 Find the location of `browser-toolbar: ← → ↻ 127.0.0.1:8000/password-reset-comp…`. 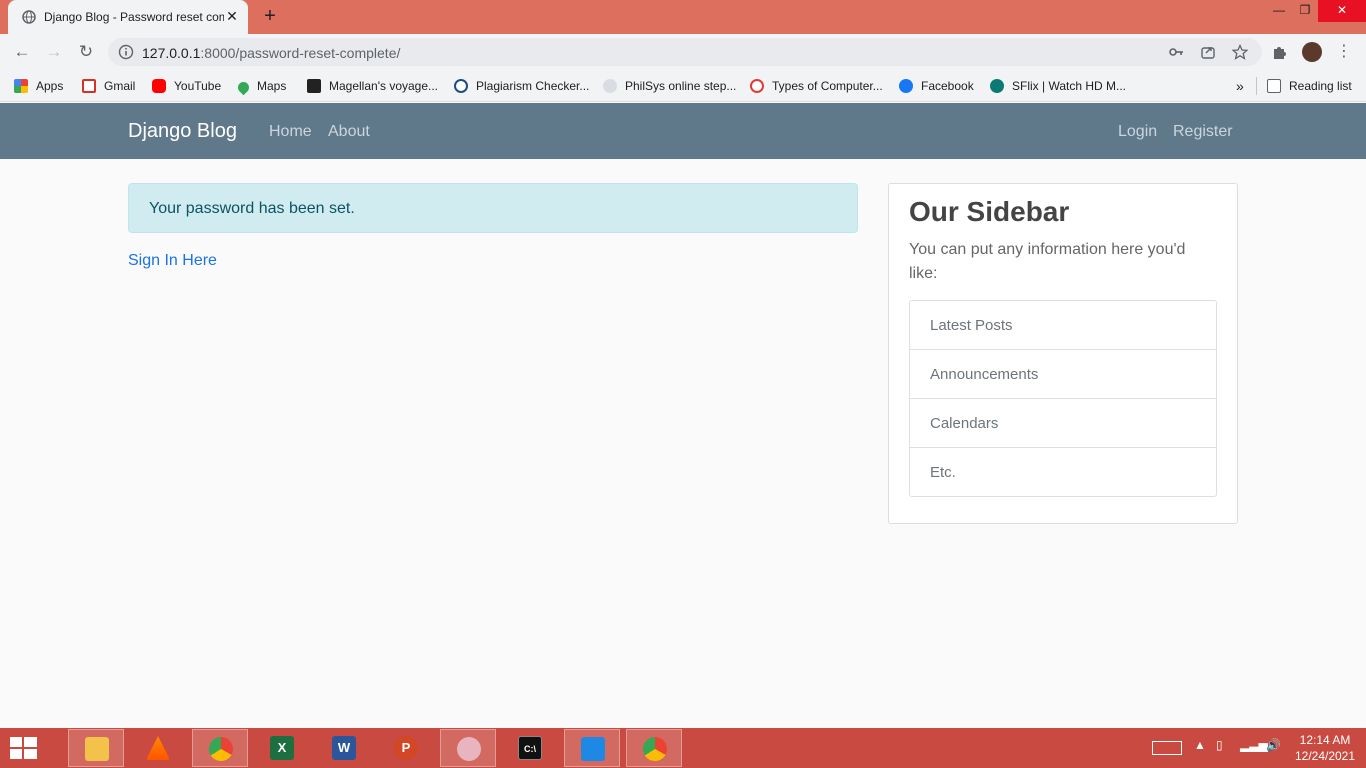

browser-toolbar: ← → ↻ 127.0.0.1:8000/password-reset-comp… is located at coordinates (683, 52).